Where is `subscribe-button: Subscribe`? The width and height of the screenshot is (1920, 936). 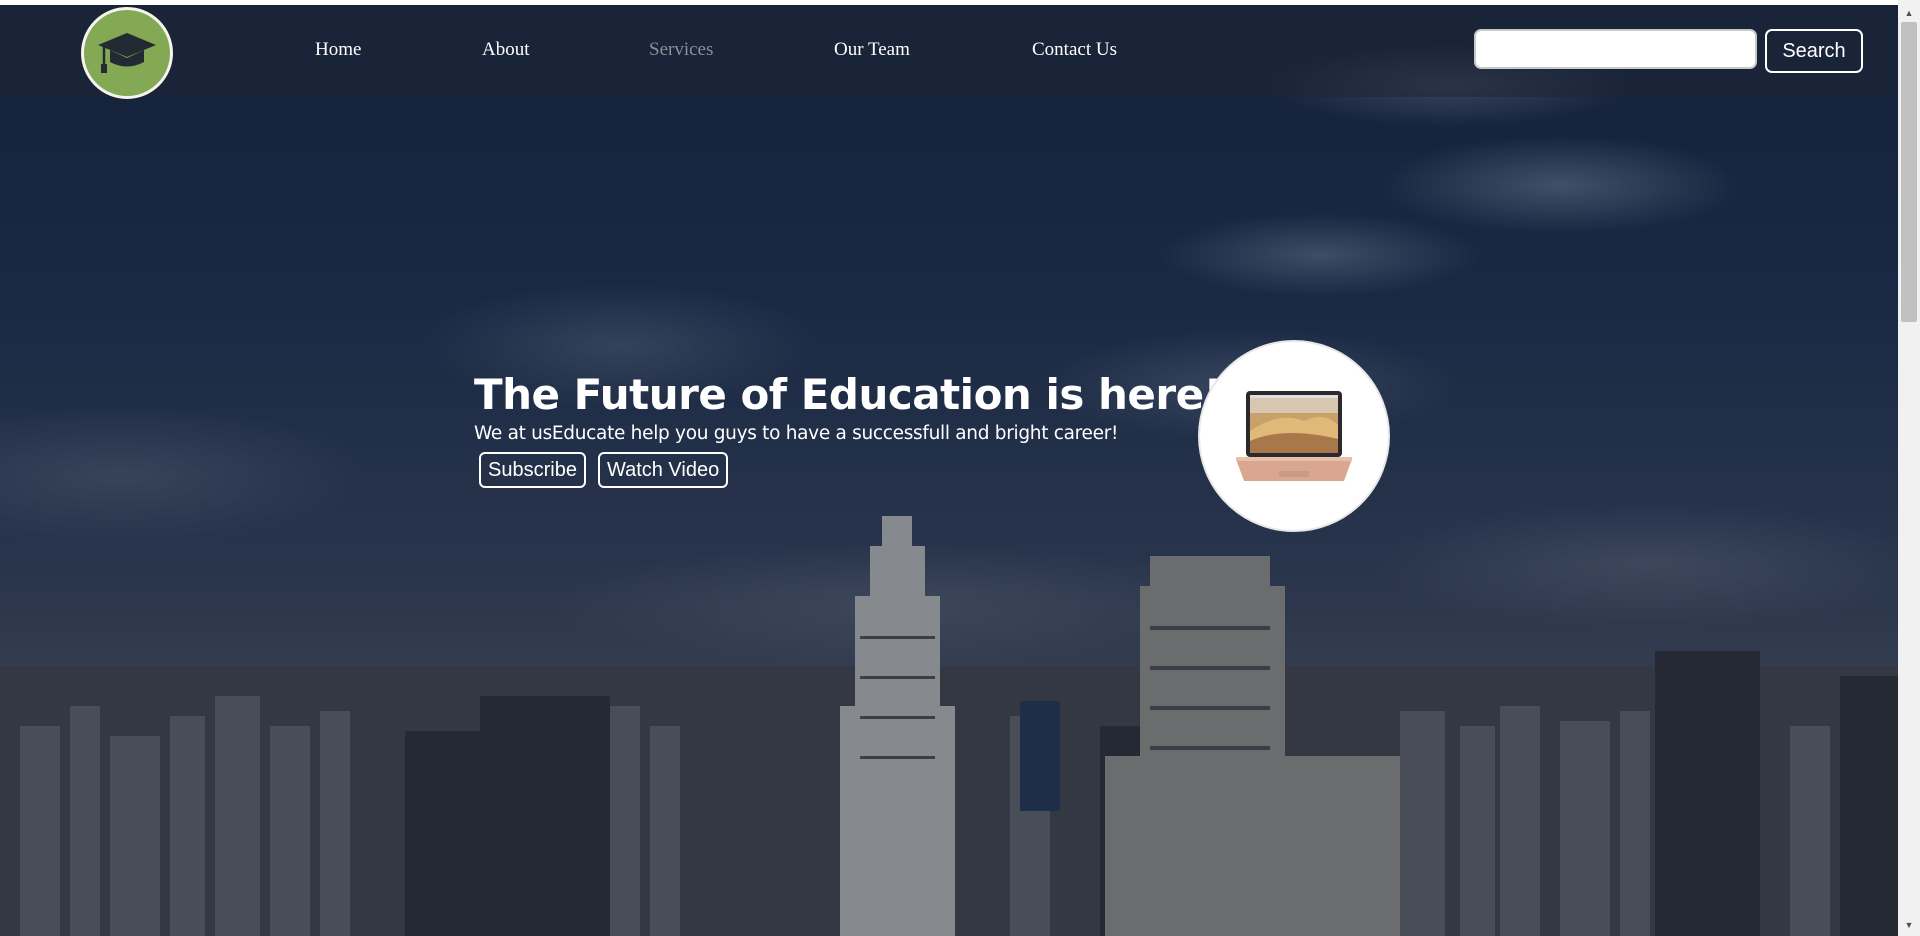 subscribe-button: Subscribe is located at coordinates (532, 470).